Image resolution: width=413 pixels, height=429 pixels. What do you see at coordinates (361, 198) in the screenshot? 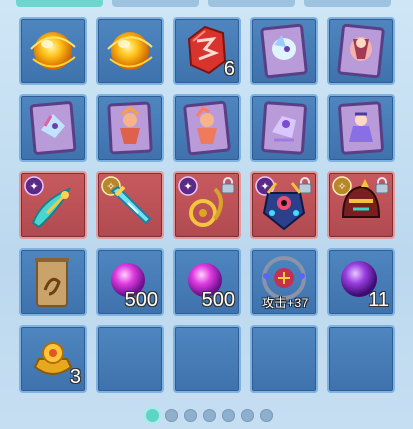
I see `dragon-helmet-icon` at bounding box center [361, 198].